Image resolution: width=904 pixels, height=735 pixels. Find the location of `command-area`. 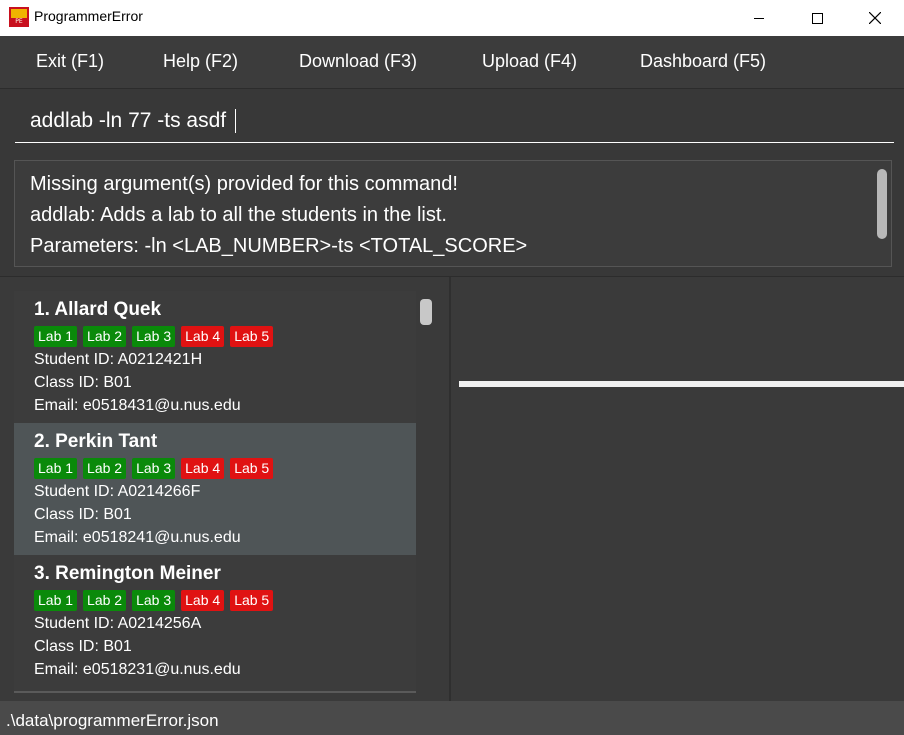

command-area is located at coordinates (452, 120).